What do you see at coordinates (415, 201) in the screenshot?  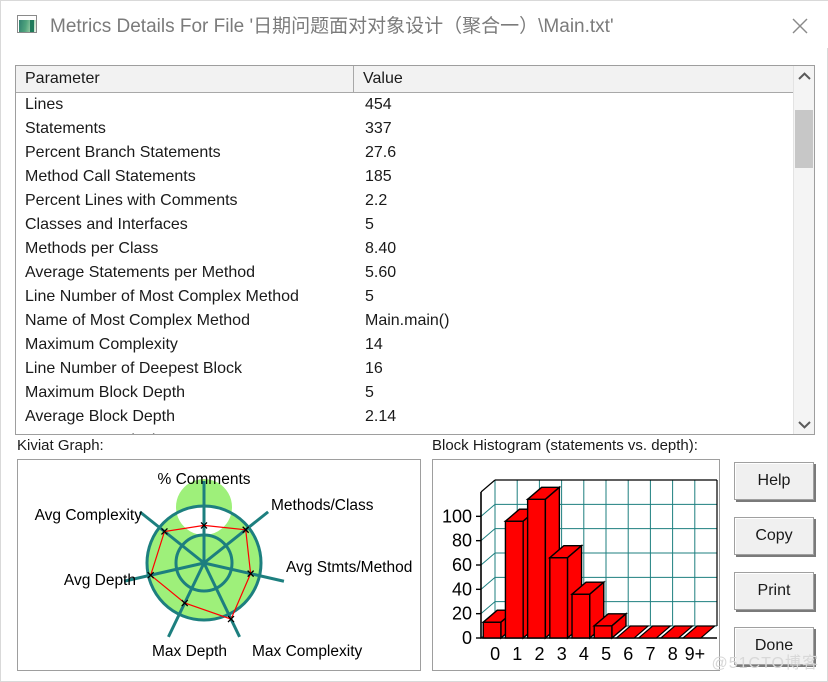 I see `table-row: Percent Lines with Comments 2.2` at bounding box center [415, 201].